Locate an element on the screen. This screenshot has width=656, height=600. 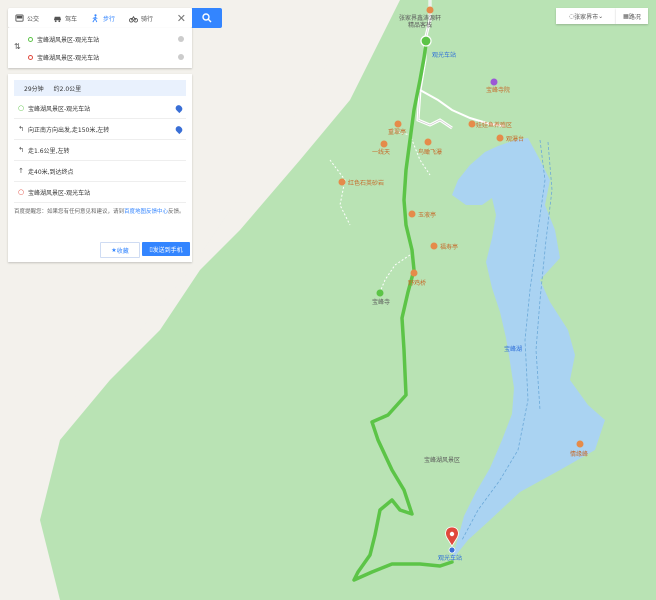
step-item: ↰ 向正南方向出发,走150米,左转 is located at coordinates (100, 129).